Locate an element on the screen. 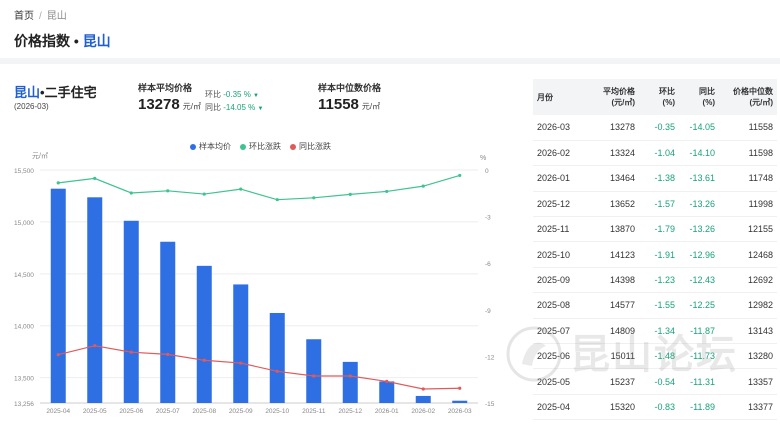  page-title: 价格指数 • 昆山 is located at coordinates (62, 41).